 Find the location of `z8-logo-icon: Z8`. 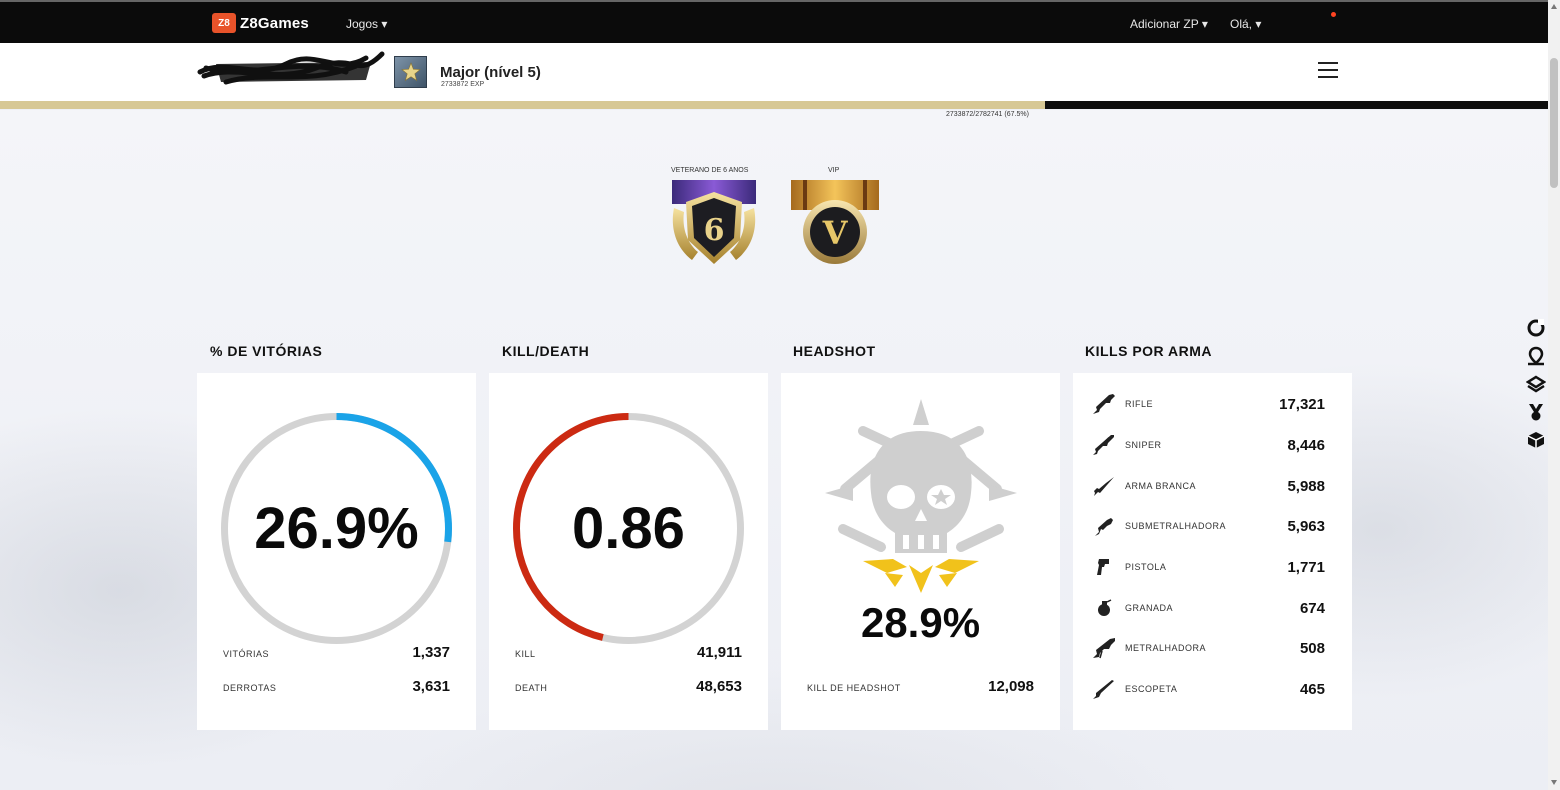

z8-logo-icon: Z8 is located at coordinates (224, 23).